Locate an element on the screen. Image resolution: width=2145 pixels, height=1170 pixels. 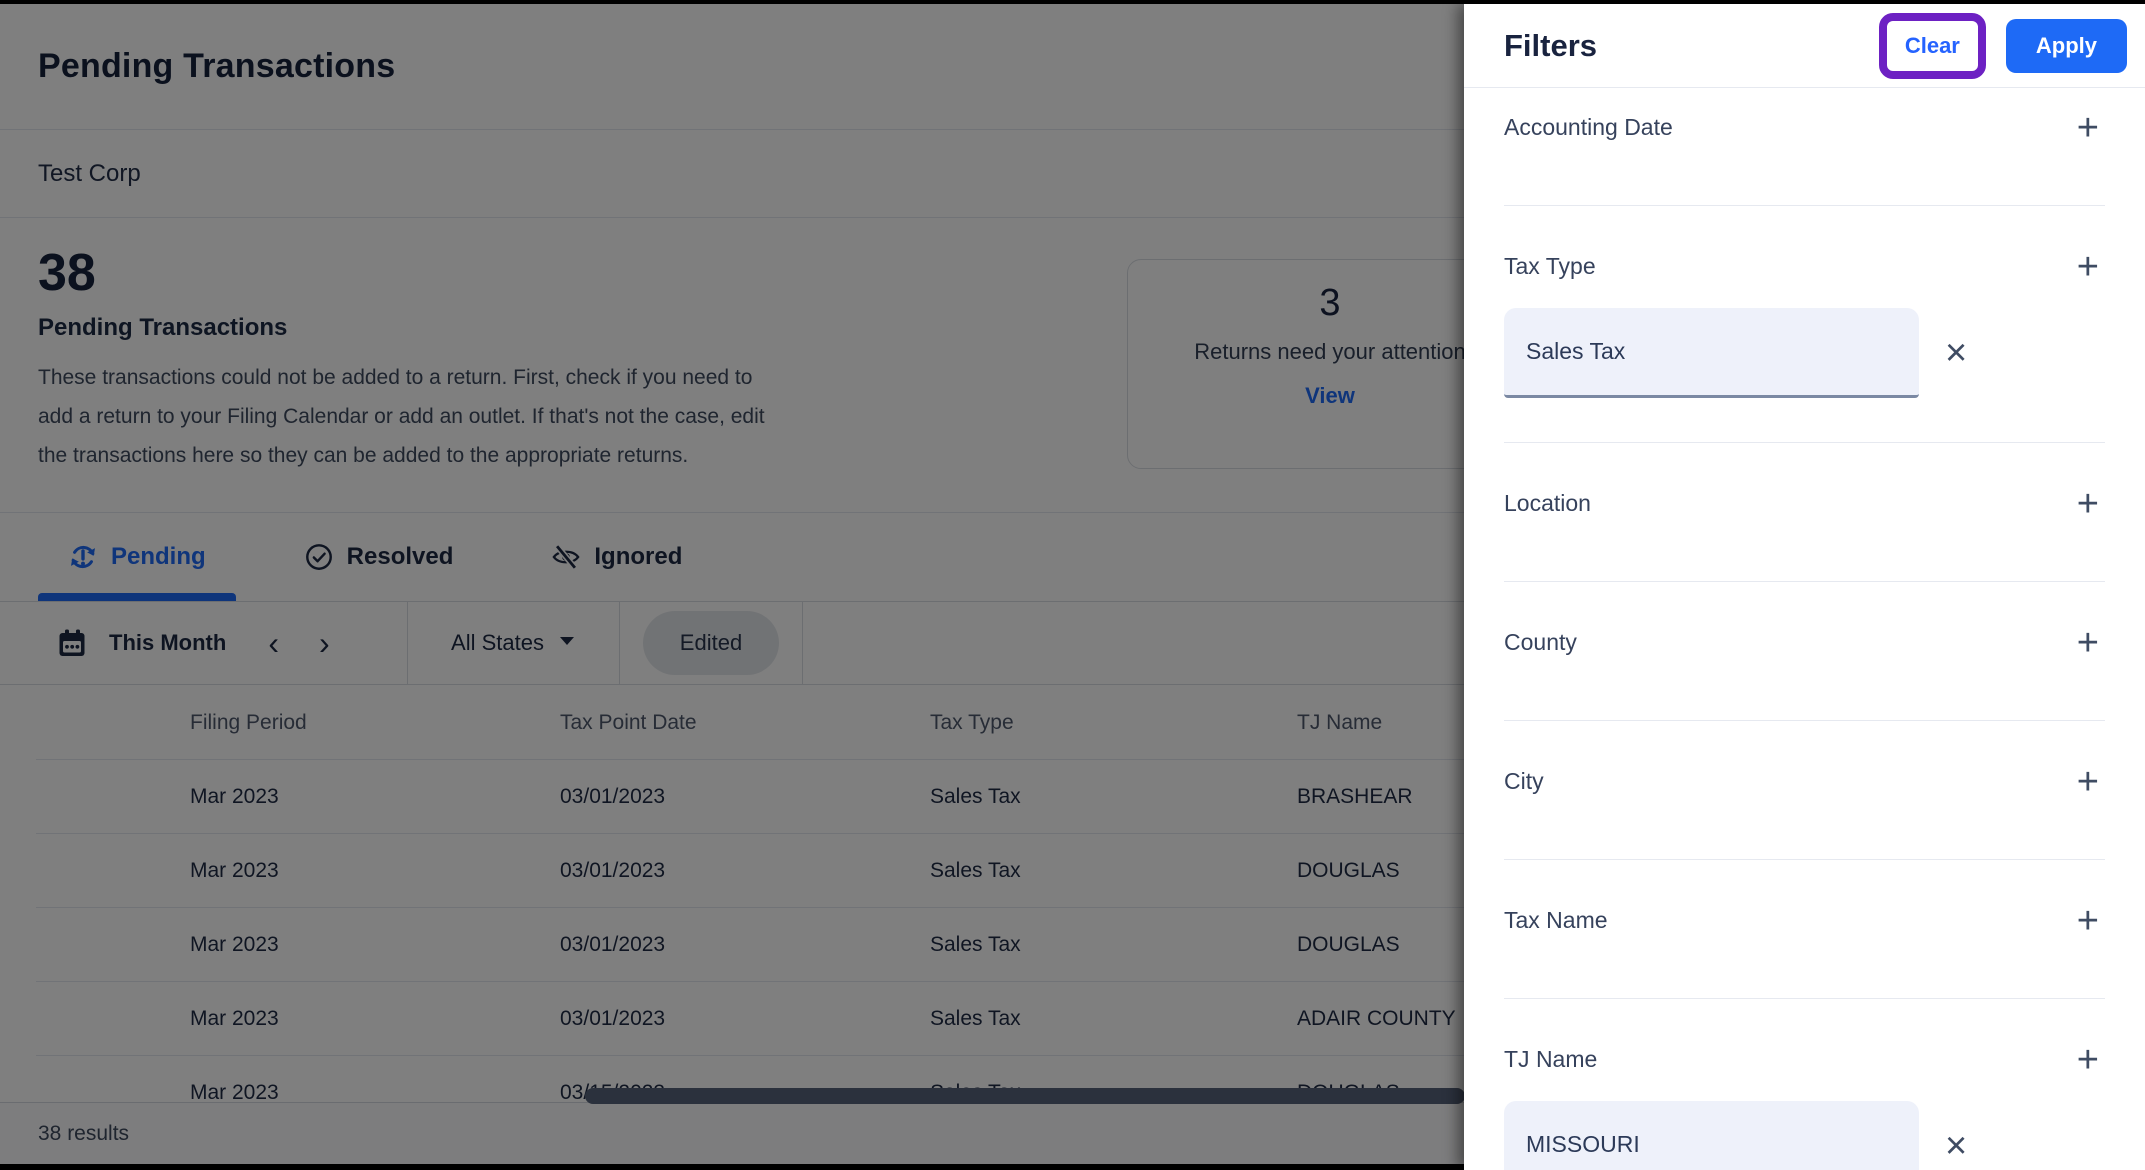
selected-filter-chip: MISSOURI is located at coordinates (1711, 1135).